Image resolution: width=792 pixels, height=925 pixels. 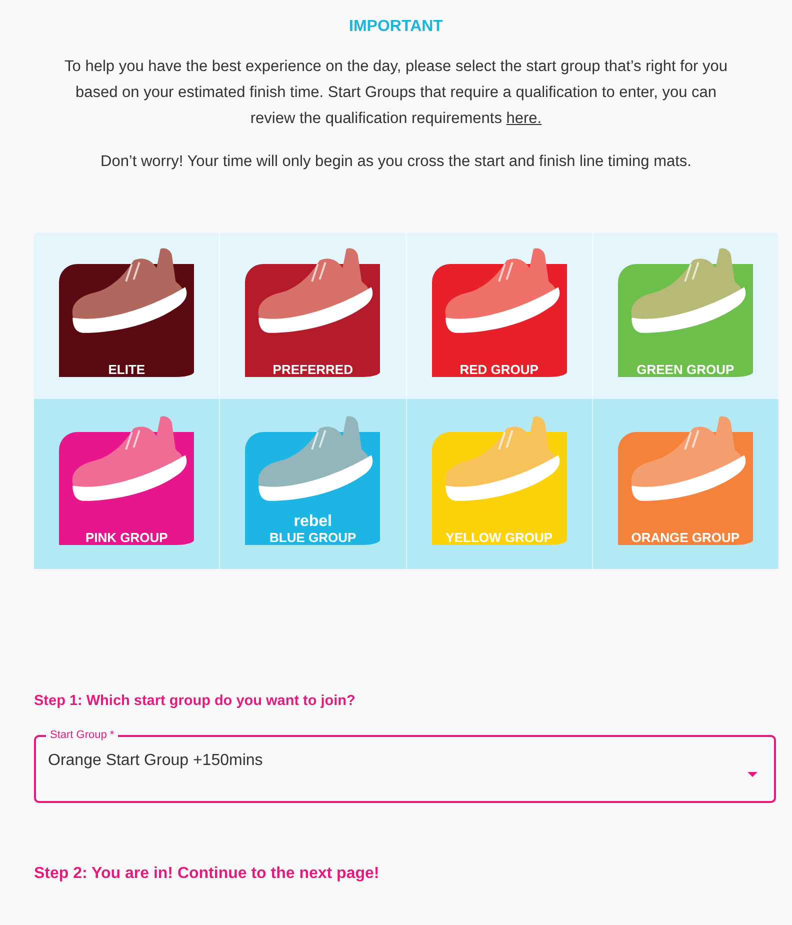 What do you see at coordinates (207, 874) in the screenshot?
I see `step-title: Step 2: You are in! Continue to the next page!` at bounding box center [207, 874].